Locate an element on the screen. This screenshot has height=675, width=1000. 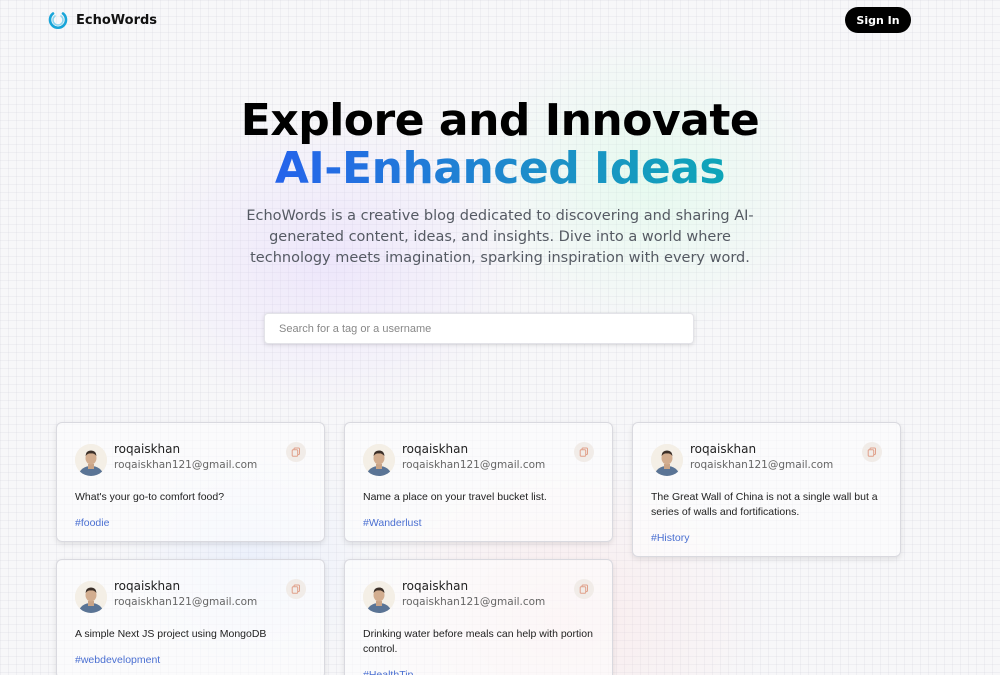
brand-link: EchoWords is located at coordinates (102, 20).